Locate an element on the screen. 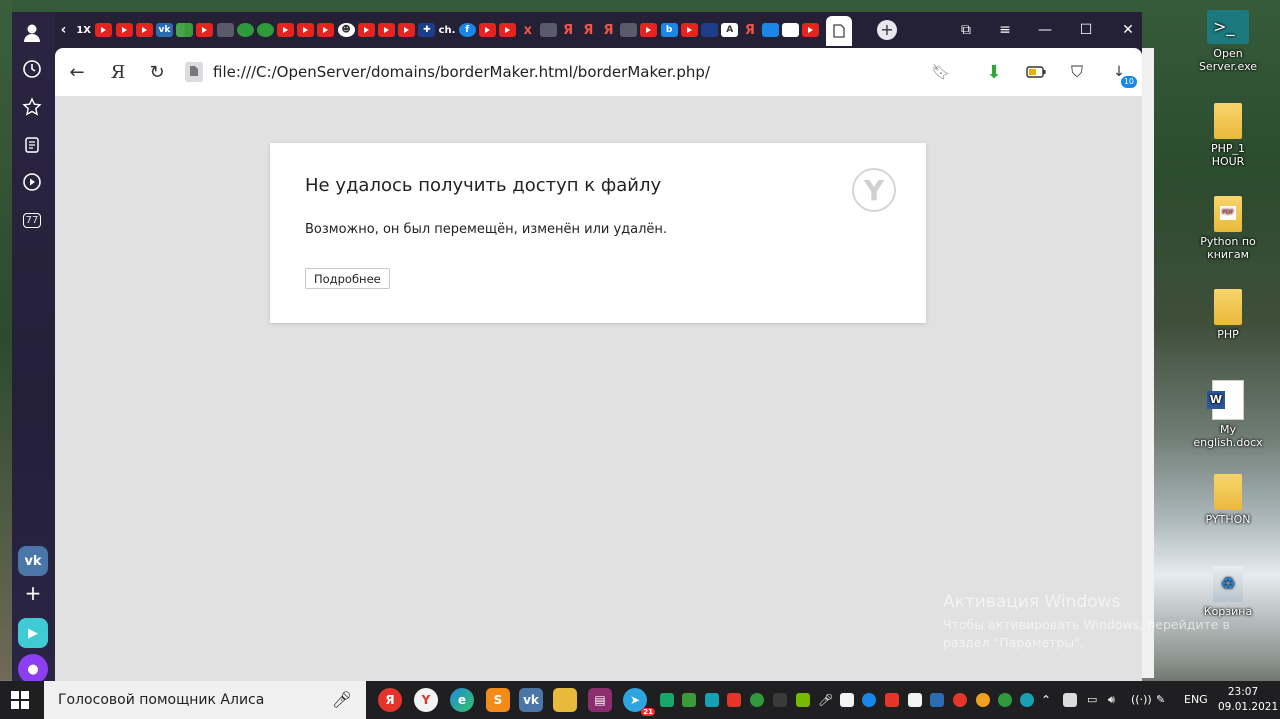 The width and height of the screenshot is (1280, 719). yandex-home-button: Я is located at coordinates (118, 72).